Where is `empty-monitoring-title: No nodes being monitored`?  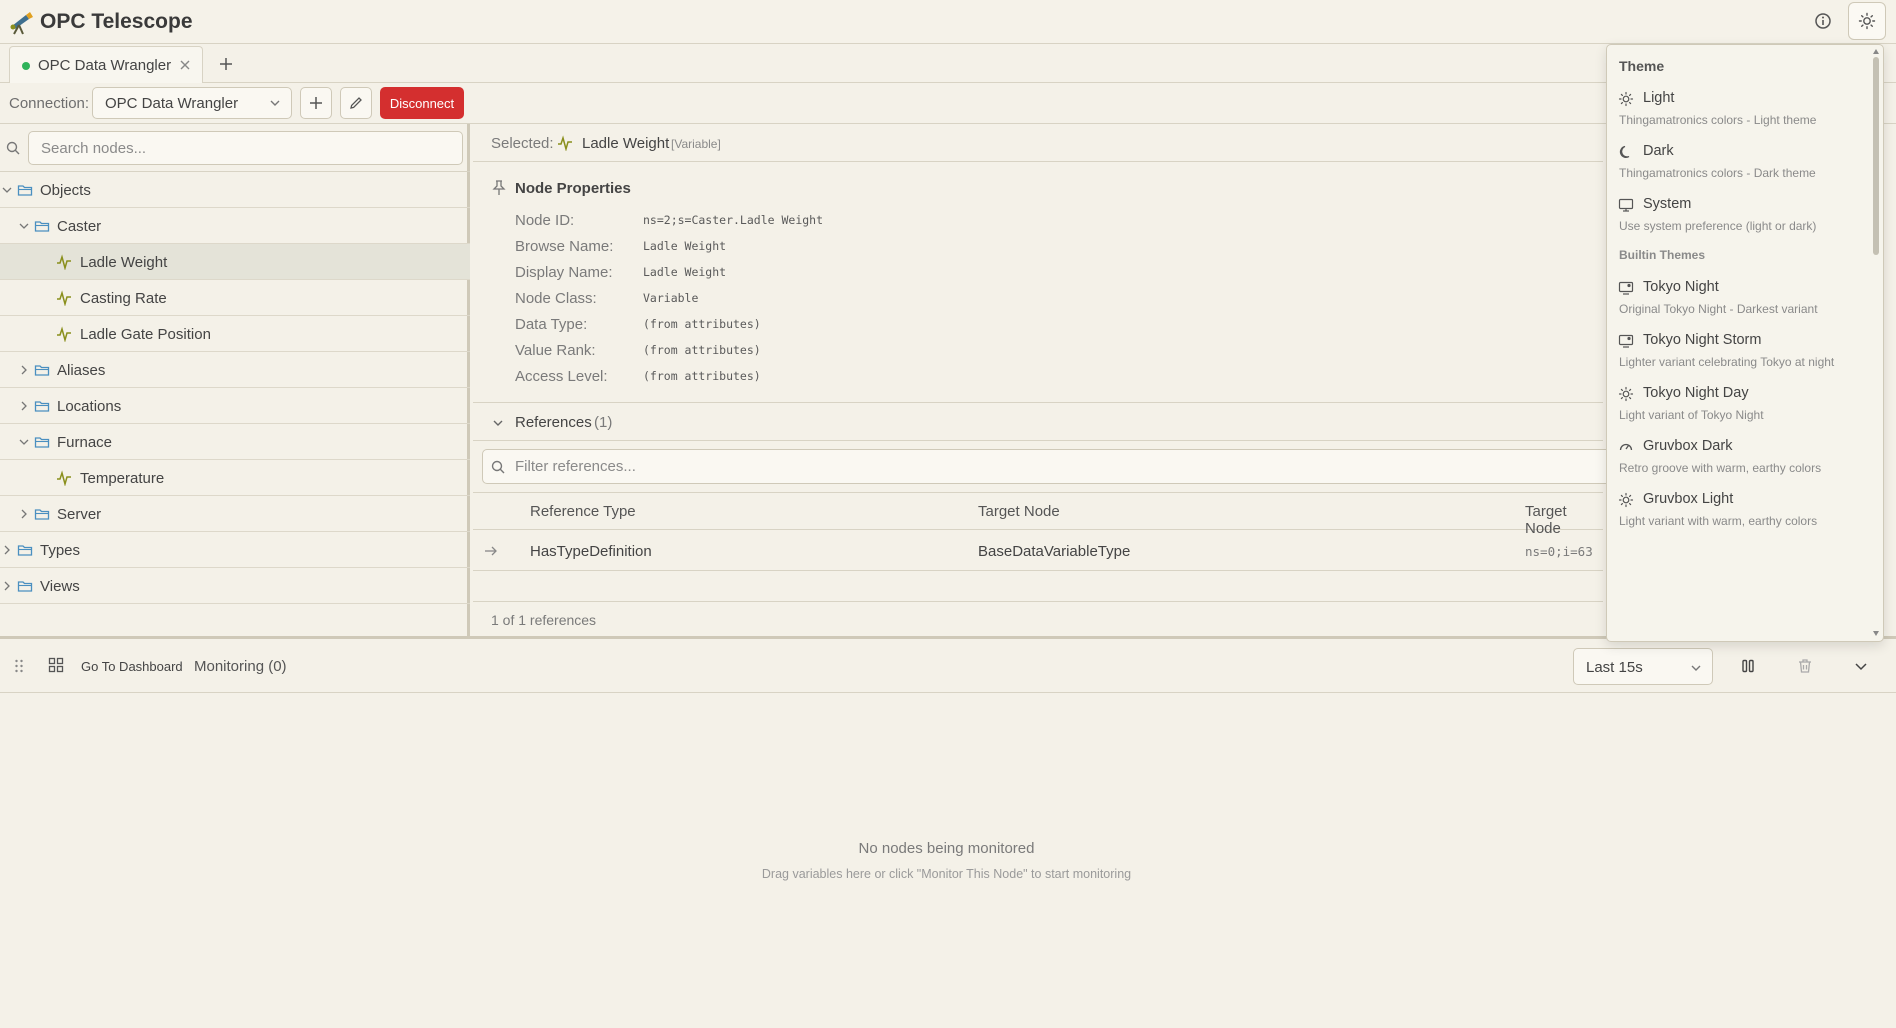
empty-monitoring-title: No nodes being monitored is located at coordinates (946, 848).